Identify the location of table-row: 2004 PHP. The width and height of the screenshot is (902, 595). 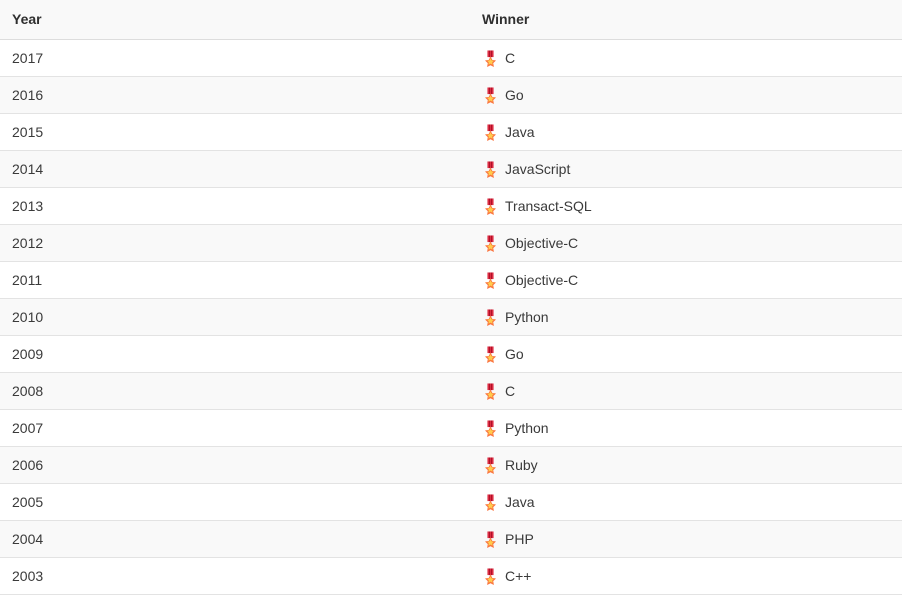
(451, 539).